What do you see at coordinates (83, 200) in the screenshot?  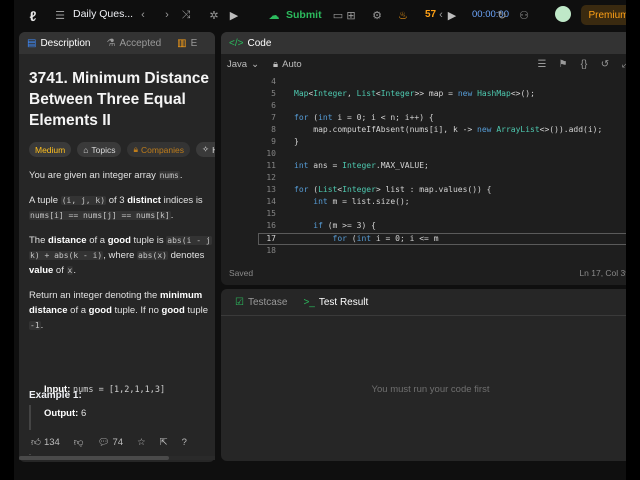 I see `desc-code: (i, j, k)` at bounding box center [83, 200].